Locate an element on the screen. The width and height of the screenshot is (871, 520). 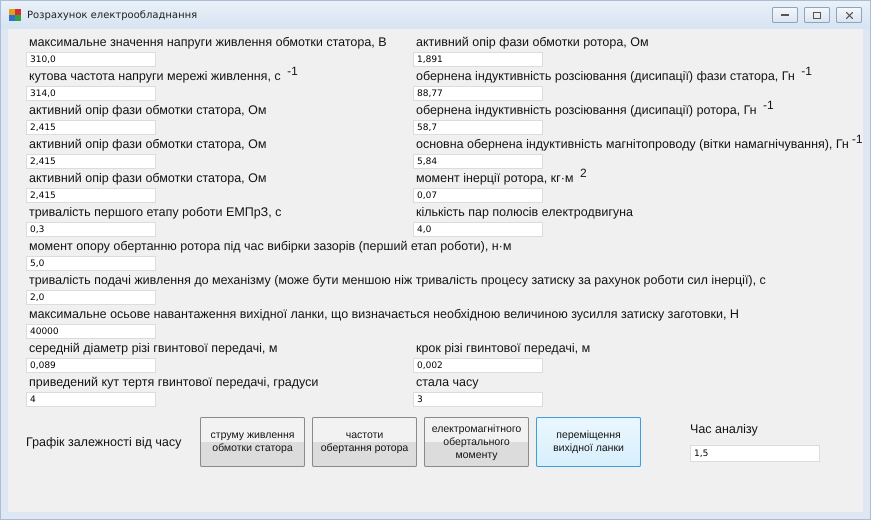
input-field: 88,77 is located at coordinates (478, 93).